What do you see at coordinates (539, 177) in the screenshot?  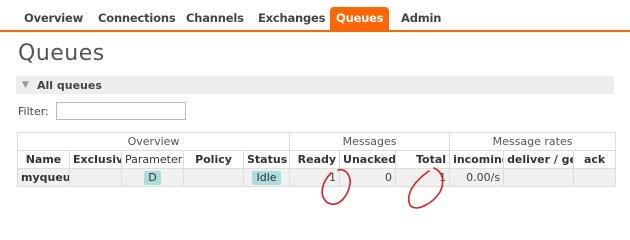 I see `deliver-get-rate-cell` at bounding box center [539, 177].